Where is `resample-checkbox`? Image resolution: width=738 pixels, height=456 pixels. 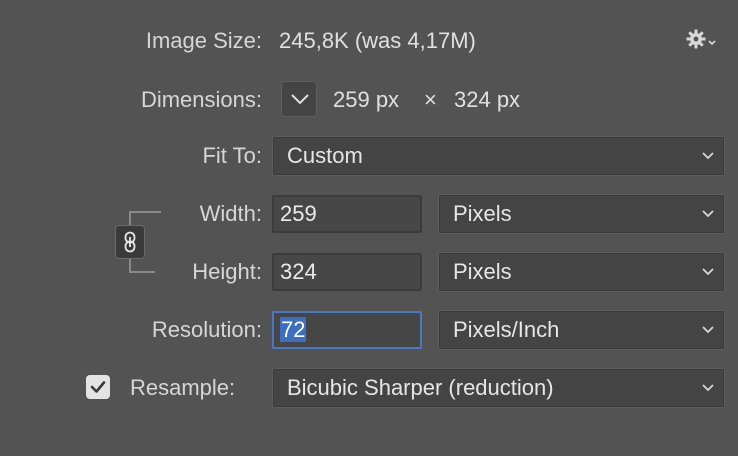 resample-checkbox is located at coordinates (98, 387).